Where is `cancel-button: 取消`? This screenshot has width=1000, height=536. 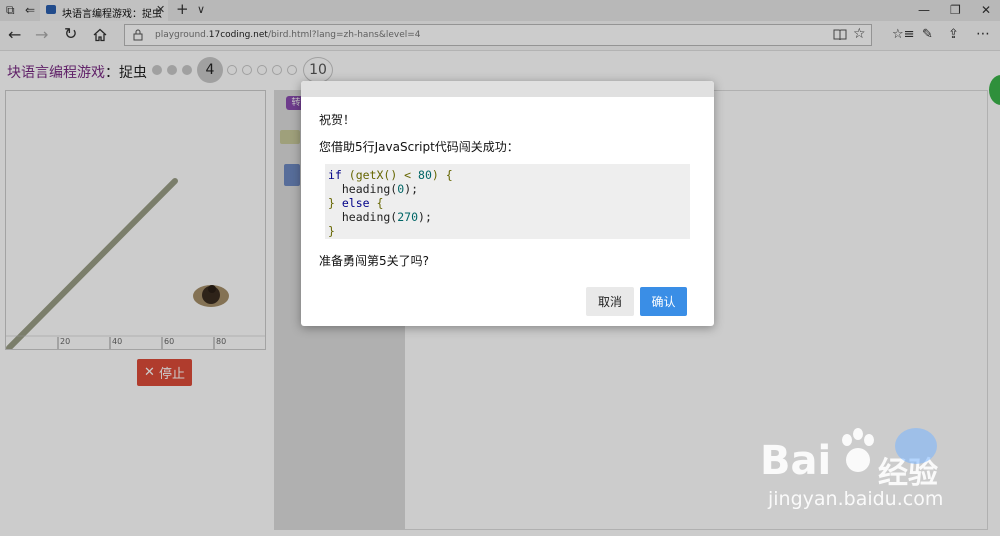 cancel-button: 取消 is located at coordinates (610, 301).